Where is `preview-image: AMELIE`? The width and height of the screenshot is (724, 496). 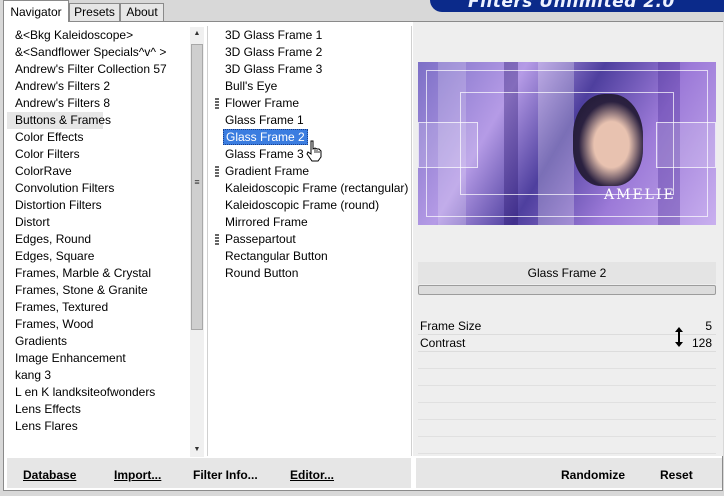 preview-image: AMELIE is located at coordinates (567, 143).